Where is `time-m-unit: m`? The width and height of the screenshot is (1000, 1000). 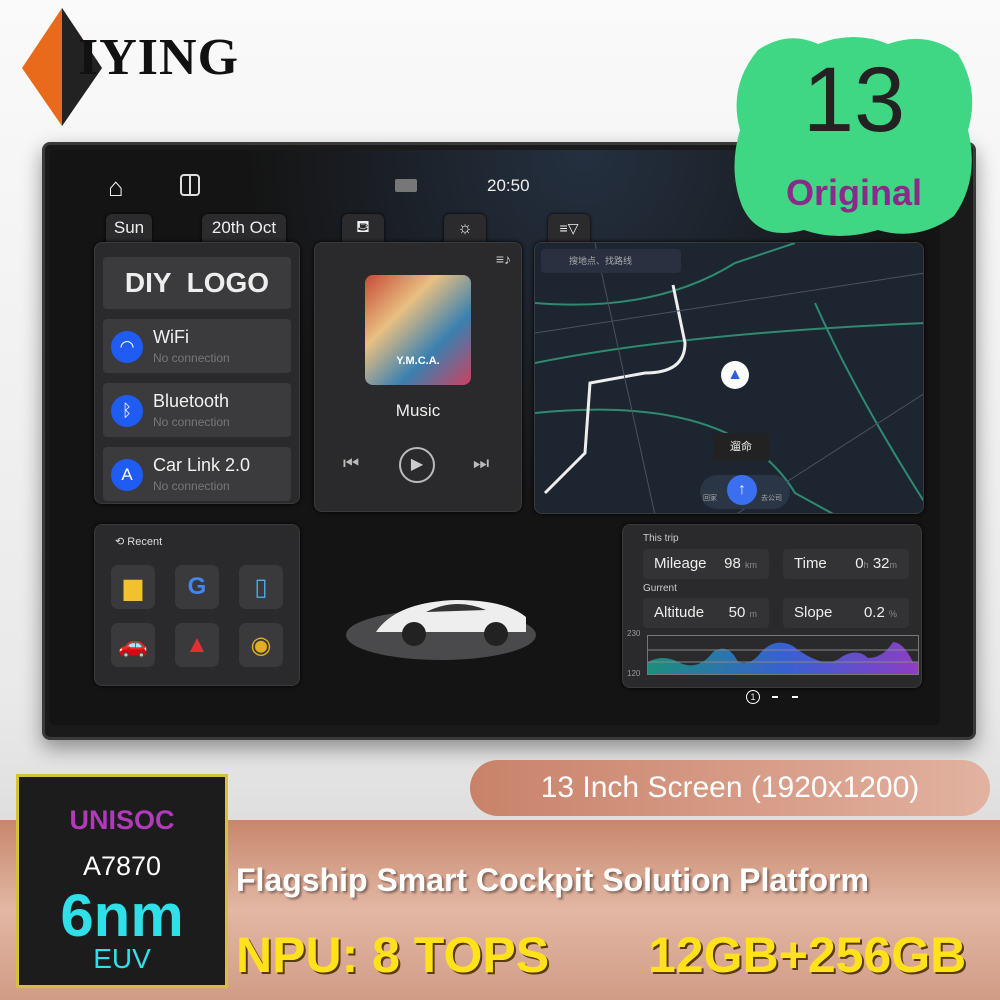 time-m-unit: m is located at coordinates (893, 565).